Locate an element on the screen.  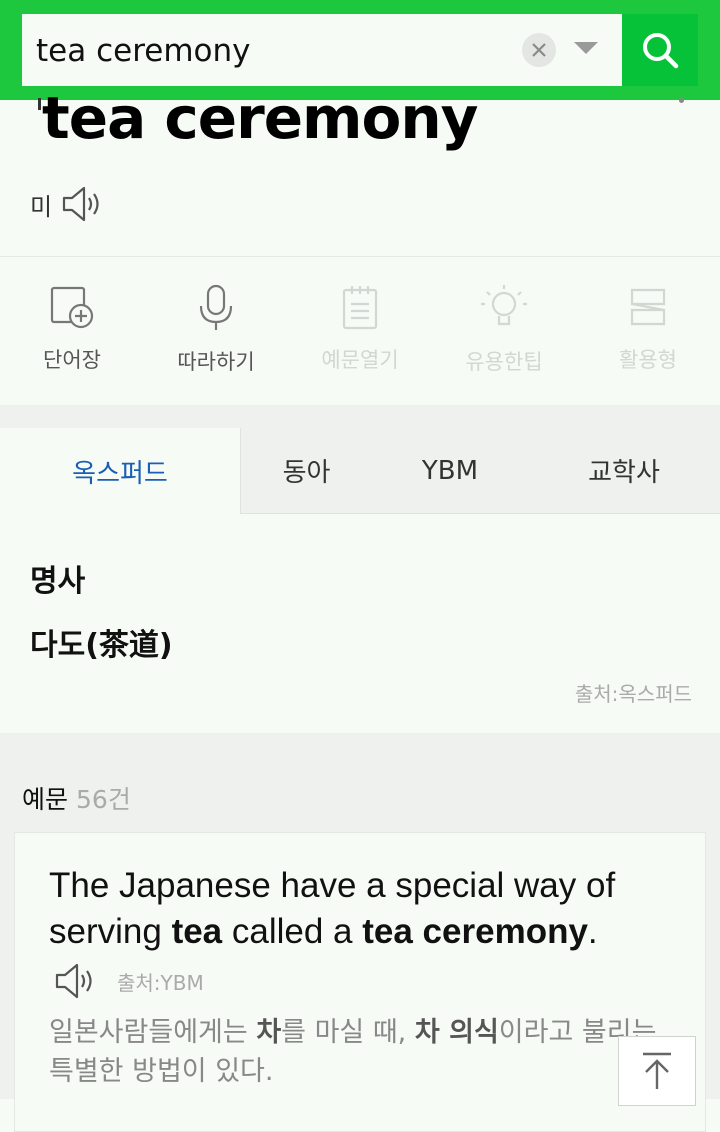
notepad-icon is located at coordinates (360, 308).